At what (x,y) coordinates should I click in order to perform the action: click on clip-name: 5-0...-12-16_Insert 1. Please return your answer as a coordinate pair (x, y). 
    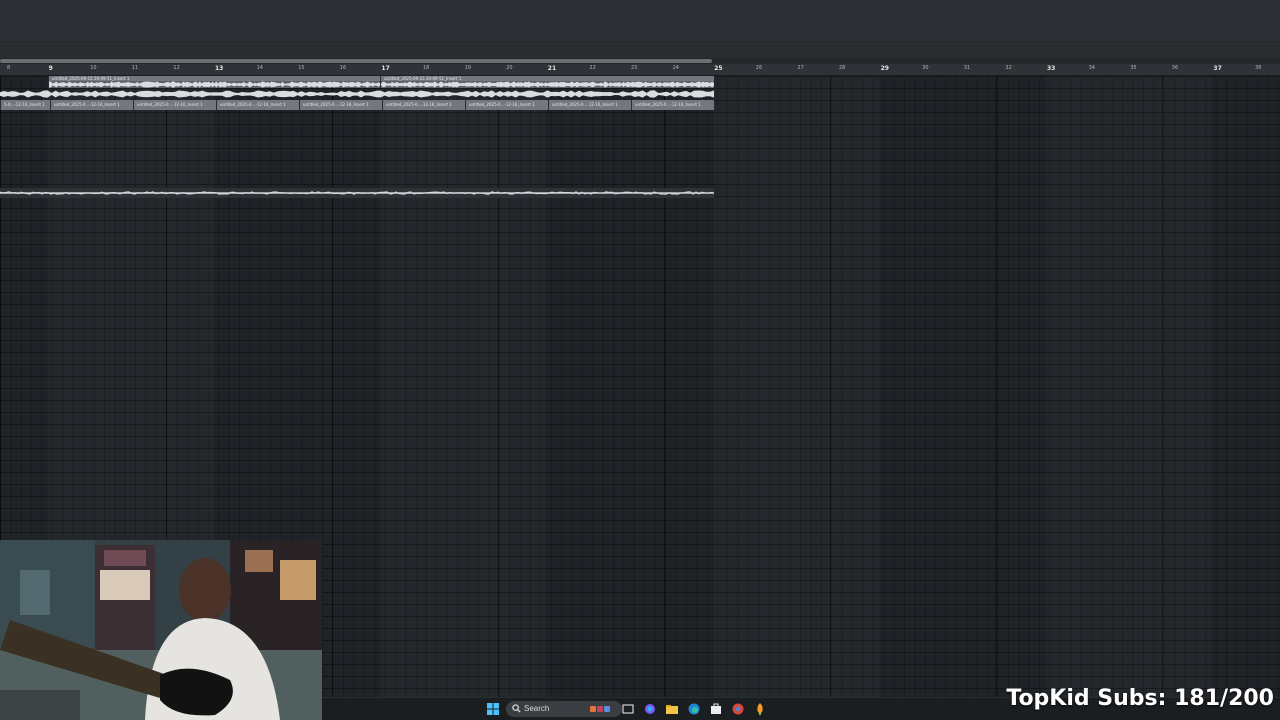
    Looking at the image, I should click on (25, 105).